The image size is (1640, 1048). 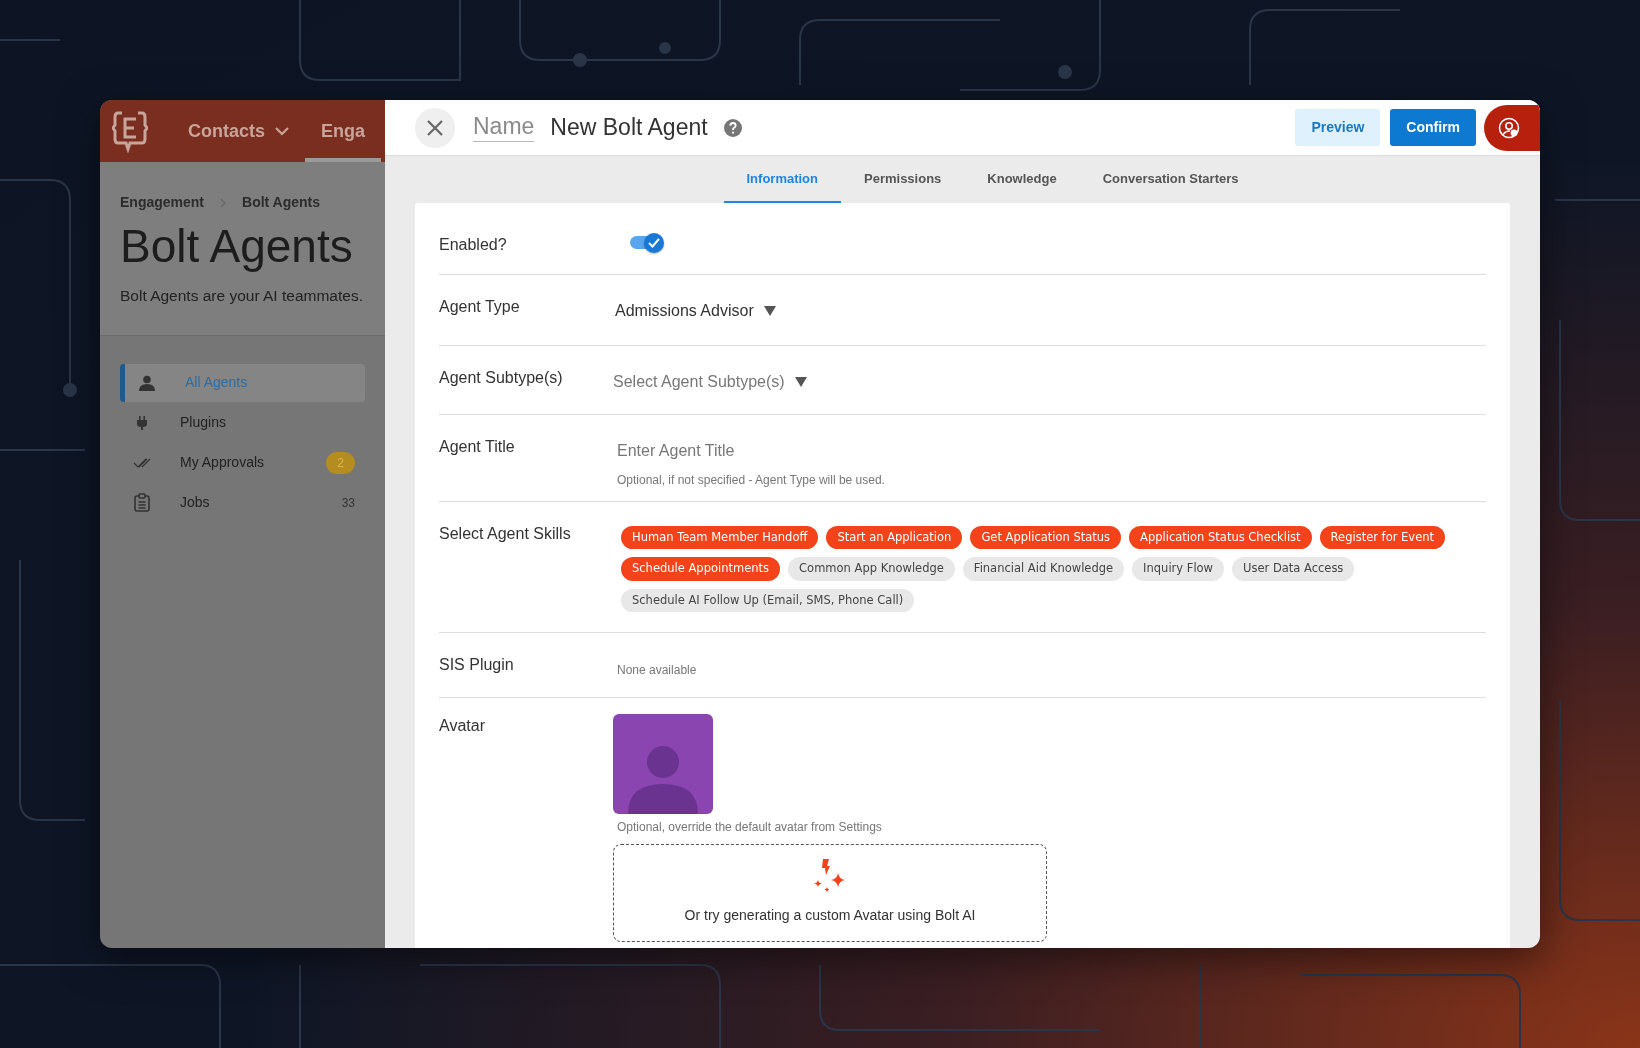 What do you see at coordinates (480, 307) in the screenshot?
I see `field-label: Agent Type` at bounding box center [480, 307].